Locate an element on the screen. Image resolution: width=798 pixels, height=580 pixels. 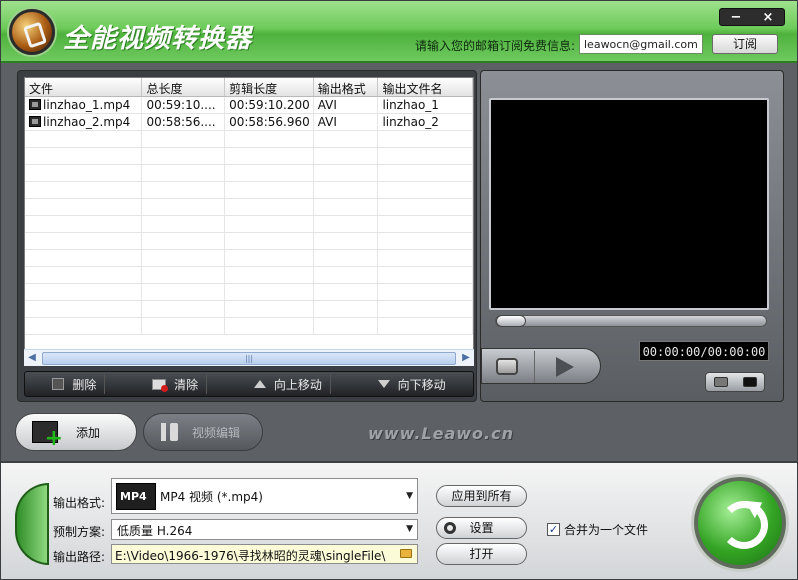
output-format-value: MP4 视频 (*.mp4) is located at coordinates (211, 497).